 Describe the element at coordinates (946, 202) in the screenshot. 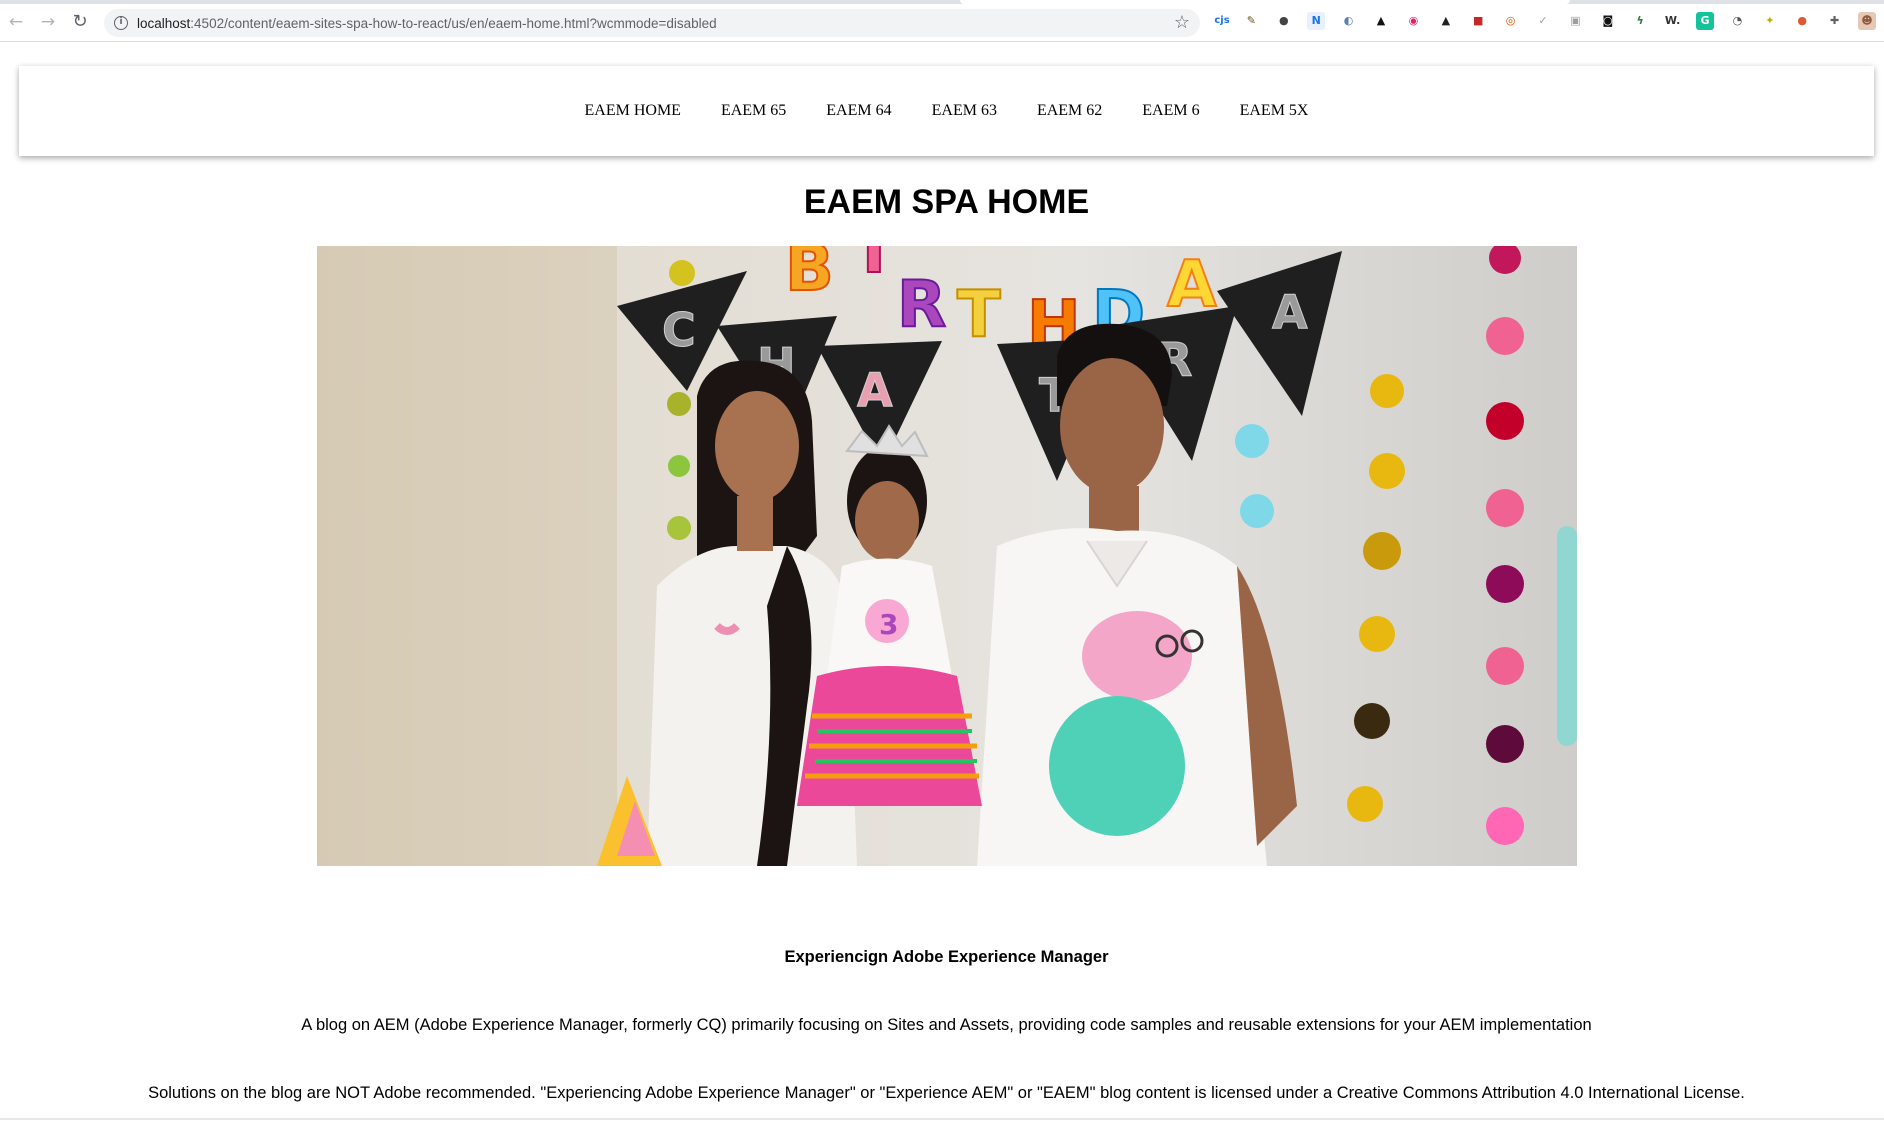

I see `page-title: EAEM SPA HOME` at that location.